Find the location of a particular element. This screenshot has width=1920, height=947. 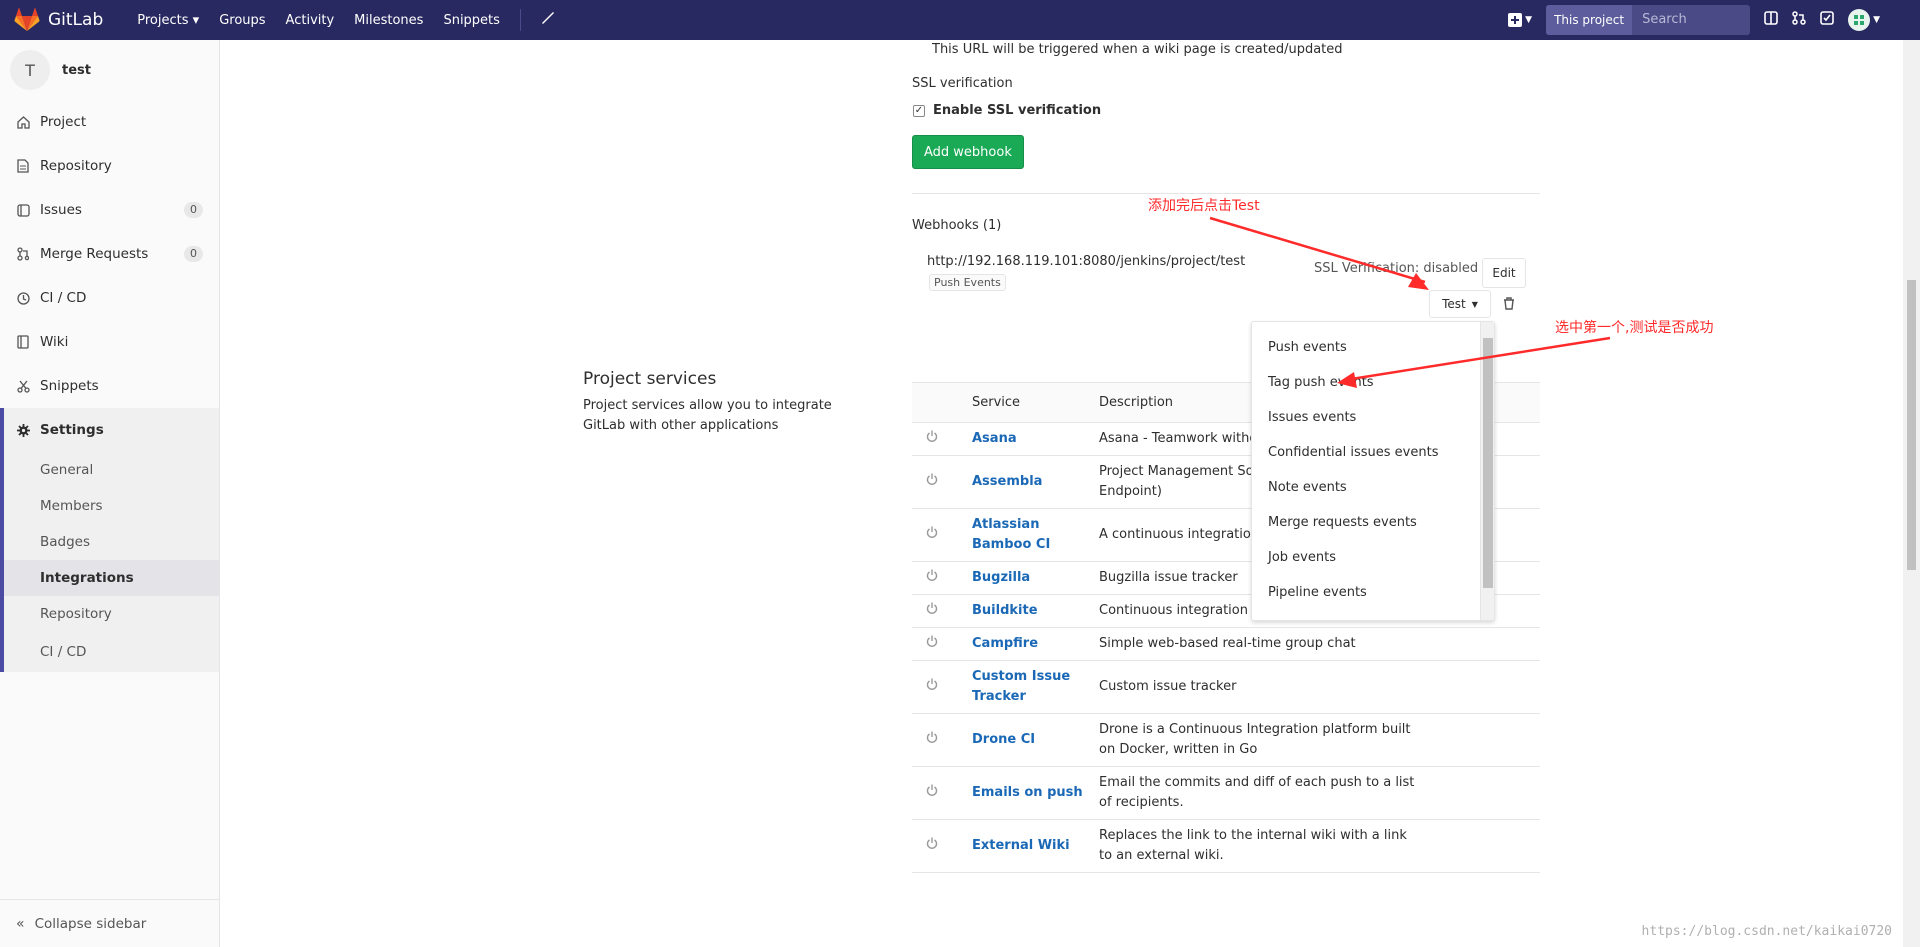

scissors-icon is located at coordinates (23, 386).